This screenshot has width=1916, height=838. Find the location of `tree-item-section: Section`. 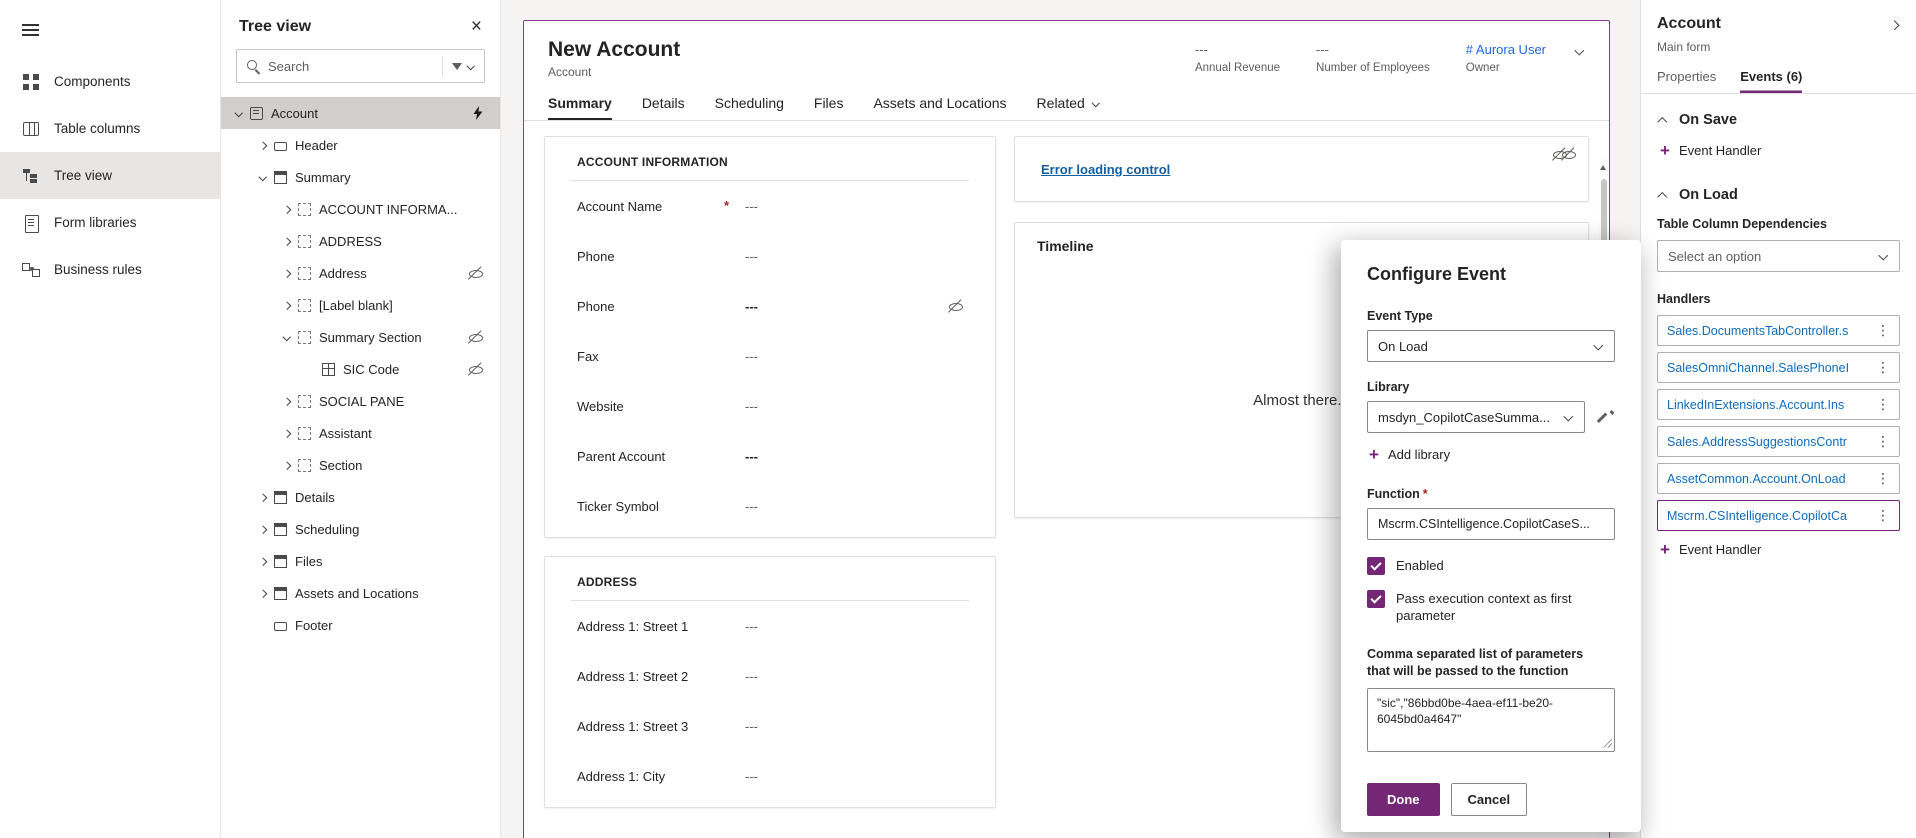

tree-item-section: Section is located at coordinates (360, 465).